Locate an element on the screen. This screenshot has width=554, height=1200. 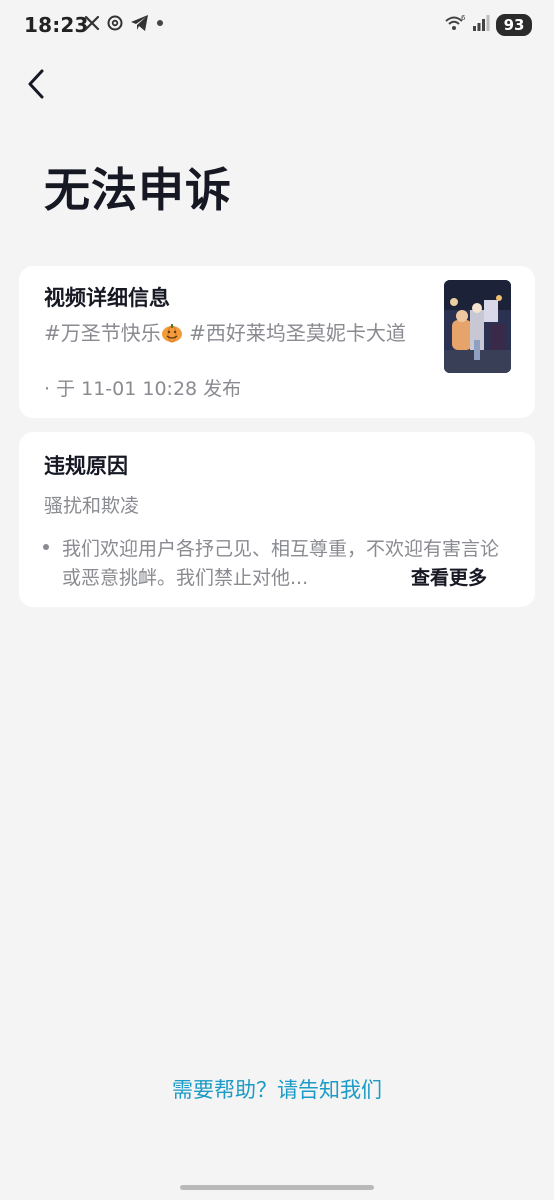
video-hashtag-location: #西好莱坞圣莫妮卡大道 is located at coordinates (294, 333).